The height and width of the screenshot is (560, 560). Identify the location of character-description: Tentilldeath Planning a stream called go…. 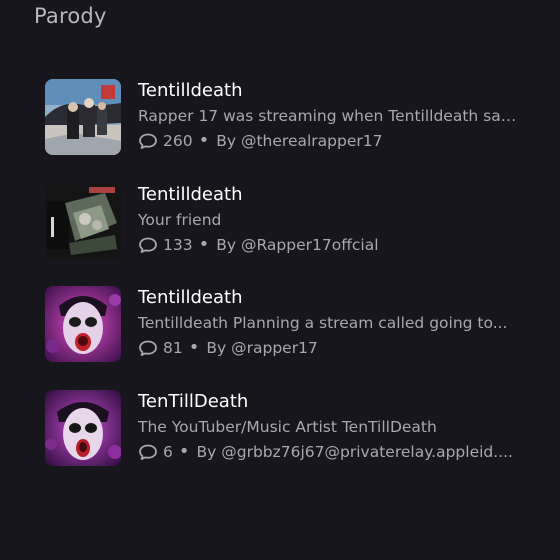
(323, 323).